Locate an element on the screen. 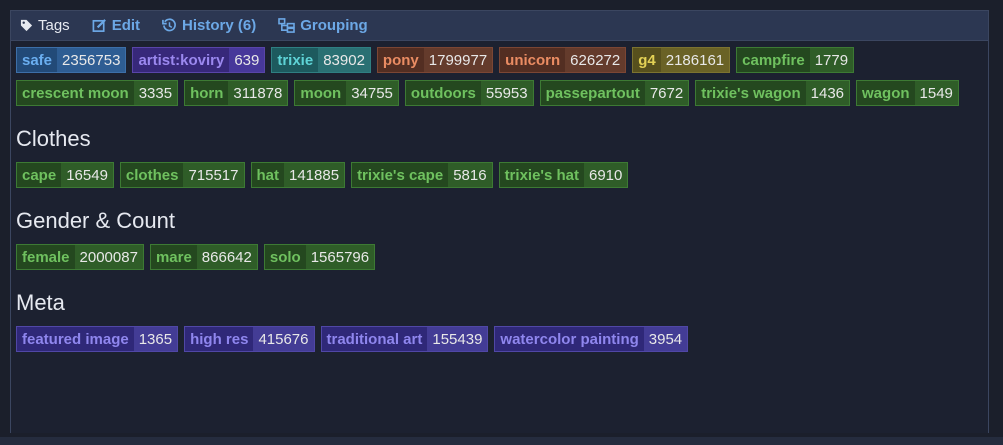 This screenshot has height=445, width=1003. tag-name: hat is located at coordinates (267, 175).